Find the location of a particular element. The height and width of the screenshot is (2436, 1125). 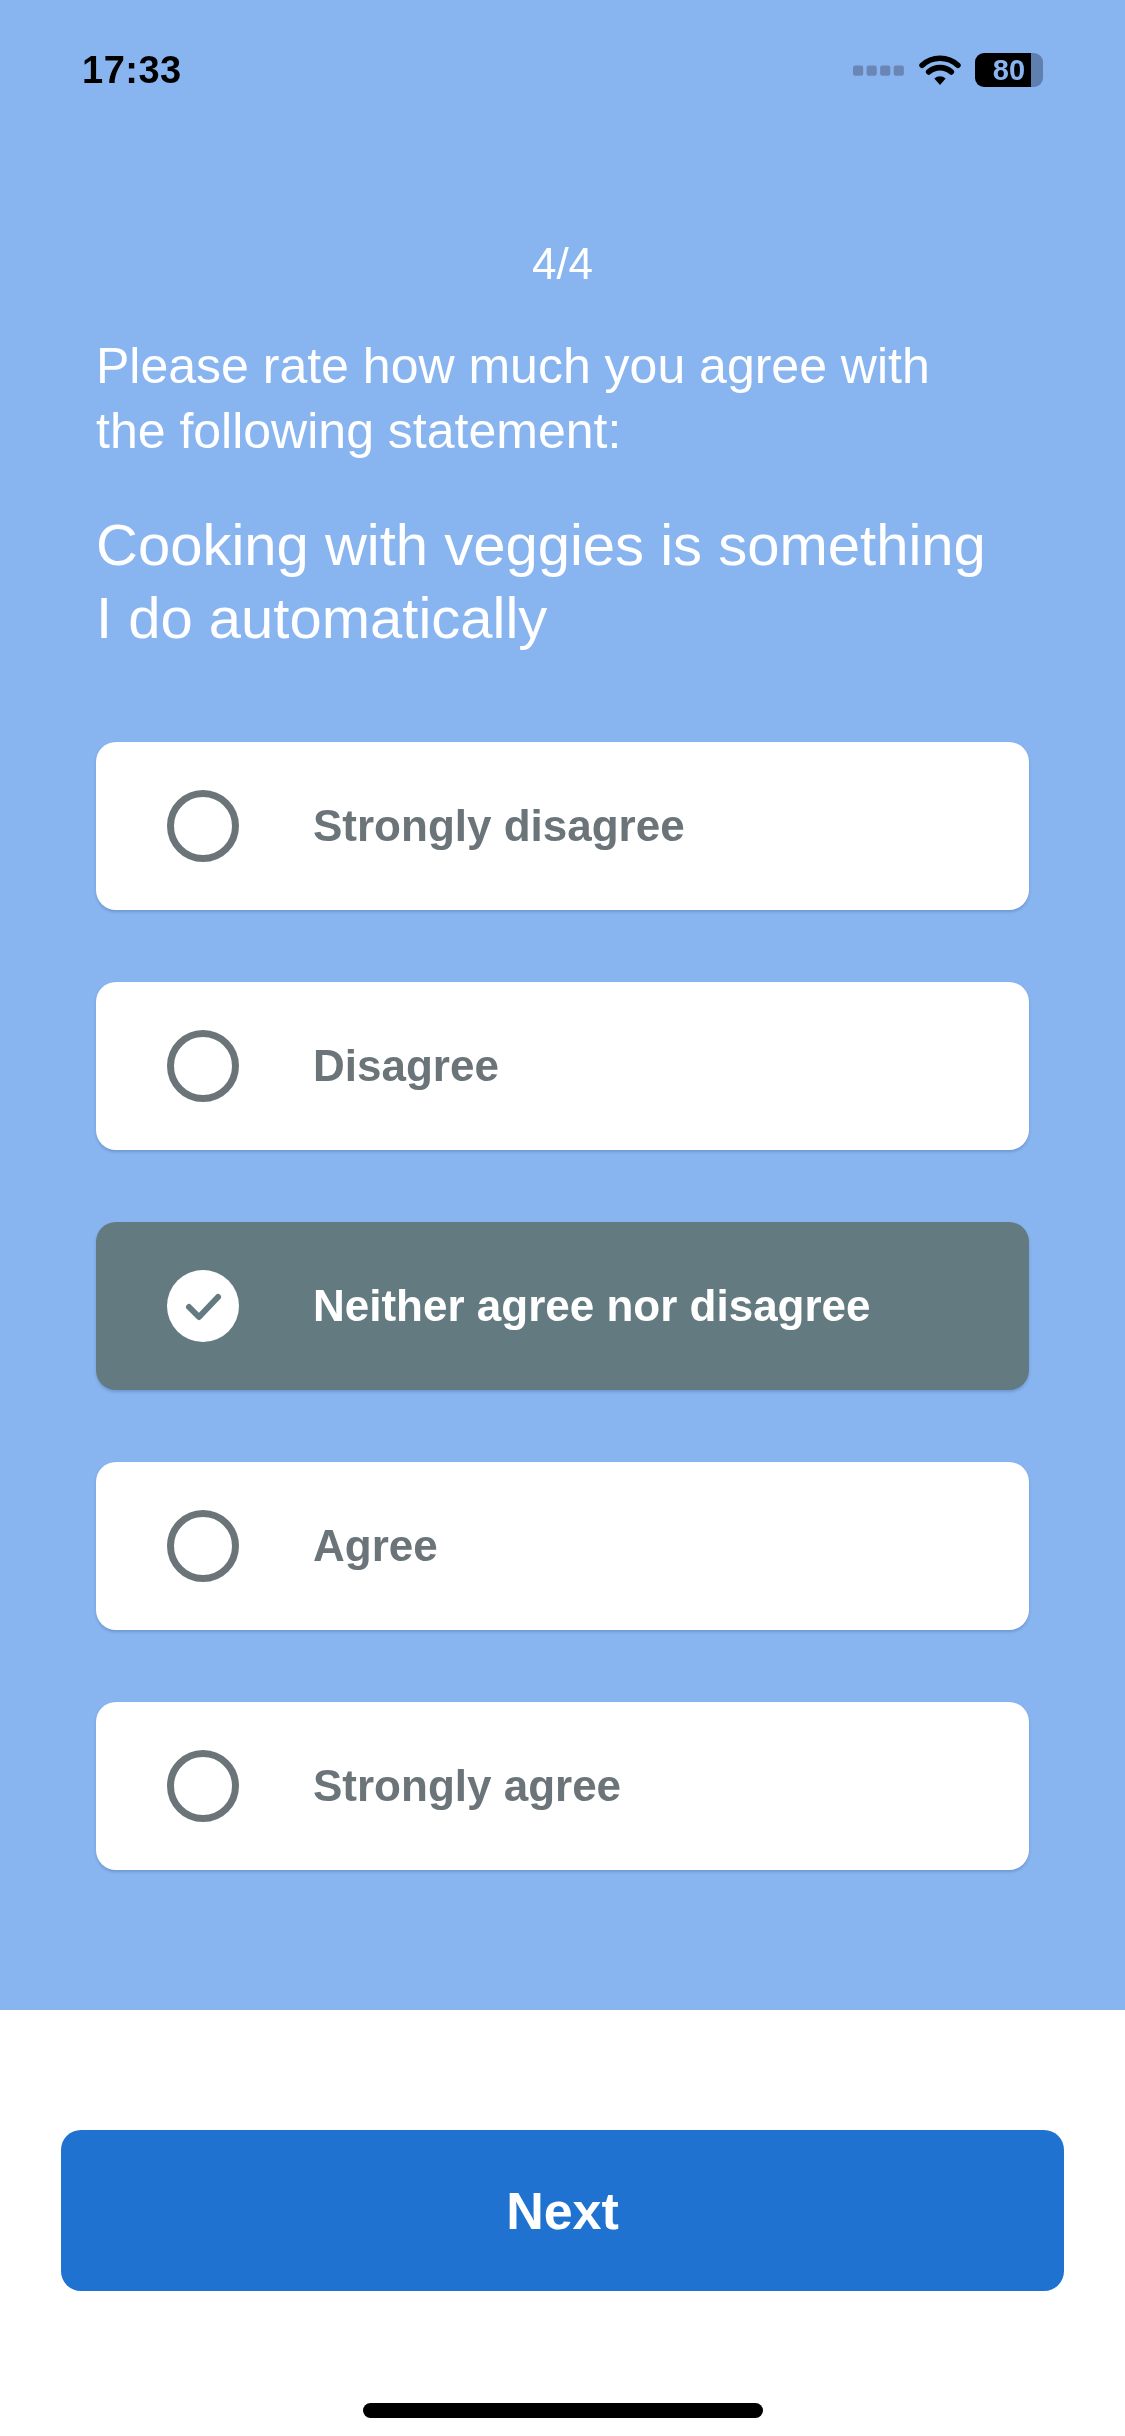

answer-option: Strongly agree is located at coordinates (562, 1786).